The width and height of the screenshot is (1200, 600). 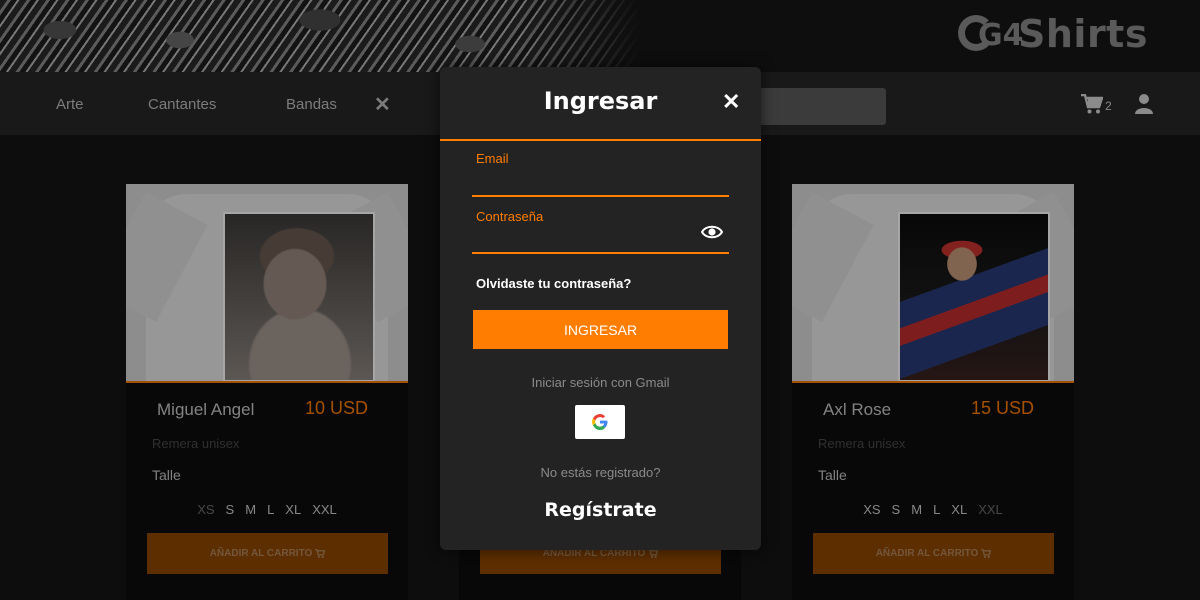 What do you see at coordinates (600, 510) in the screenshot?
I see `register-link: Regístrate` at bounding box center [600, 510].